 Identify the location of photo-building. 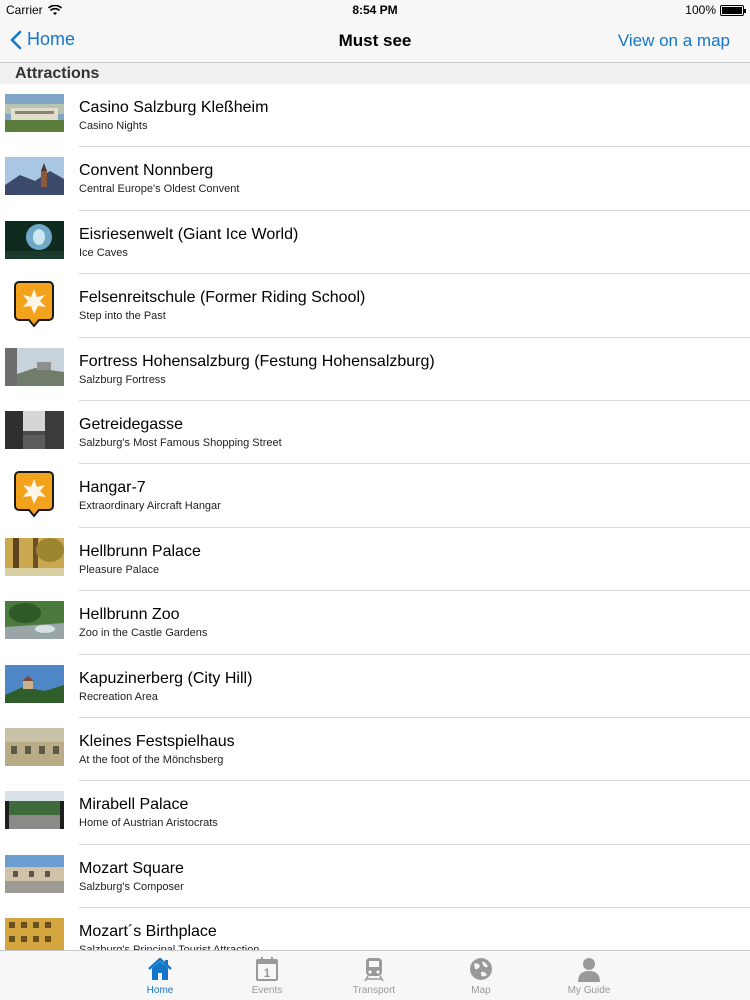
(34, 746).